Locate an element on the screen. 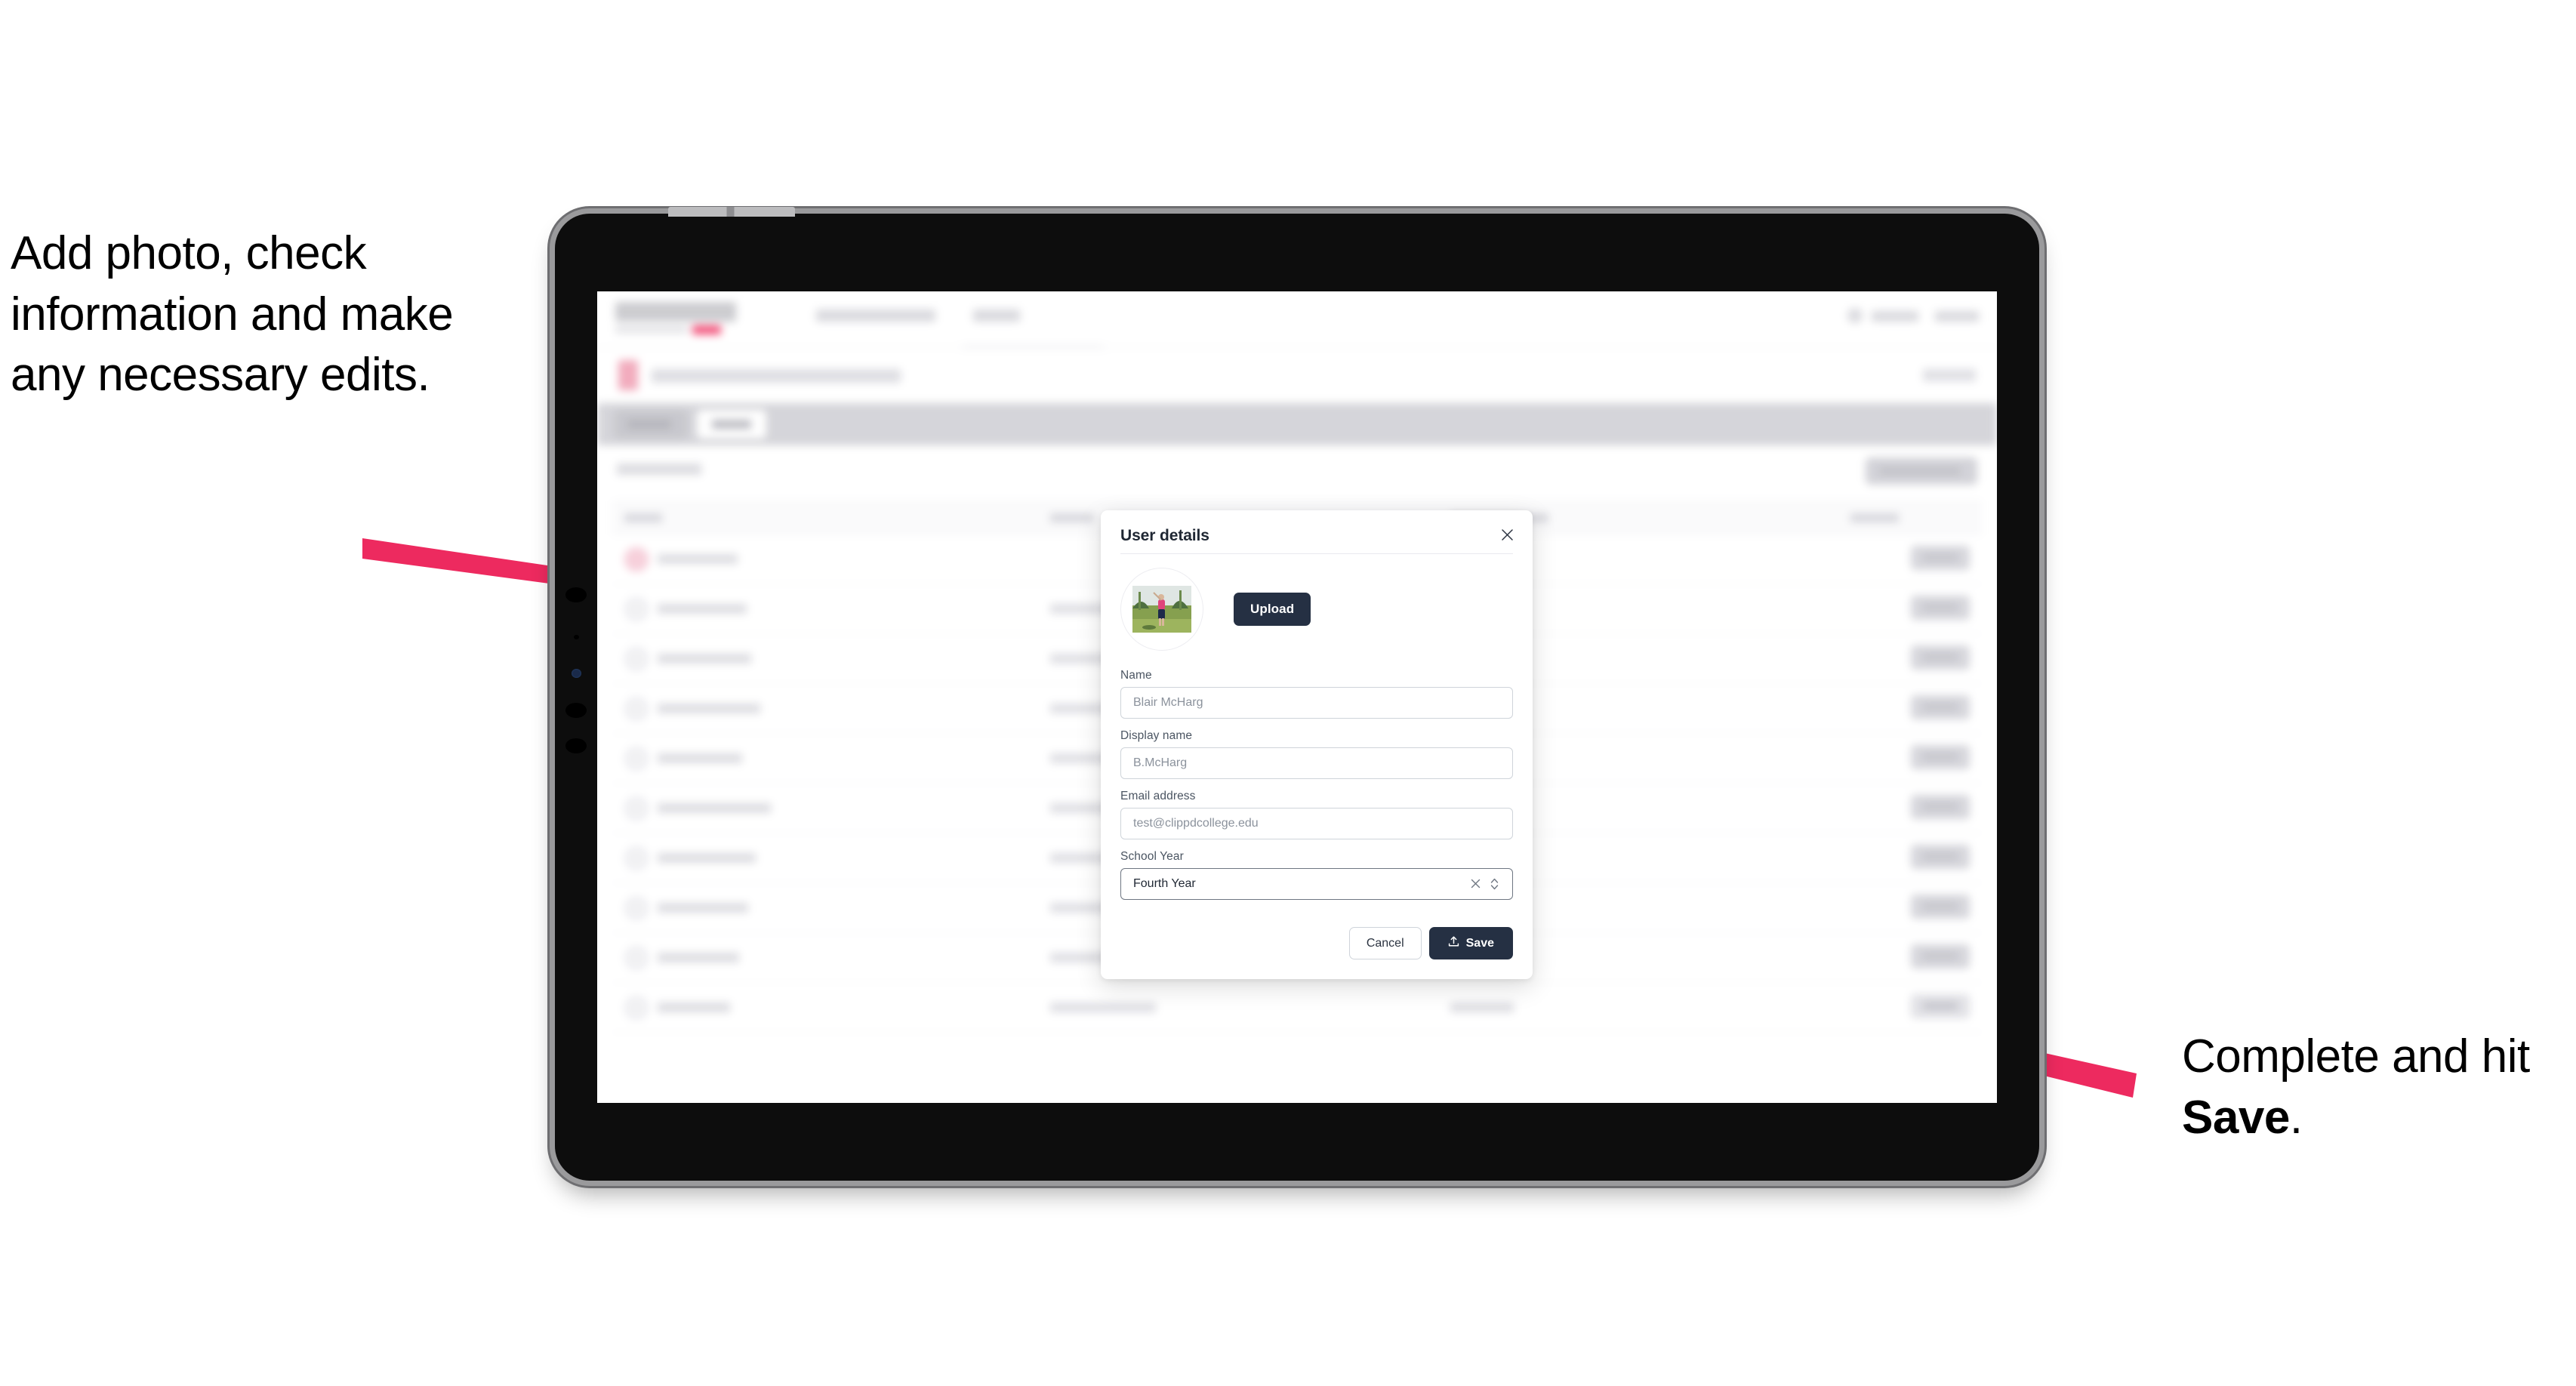  field-school-year: School Year Fourth Year is located at coordinates (1316, 875).